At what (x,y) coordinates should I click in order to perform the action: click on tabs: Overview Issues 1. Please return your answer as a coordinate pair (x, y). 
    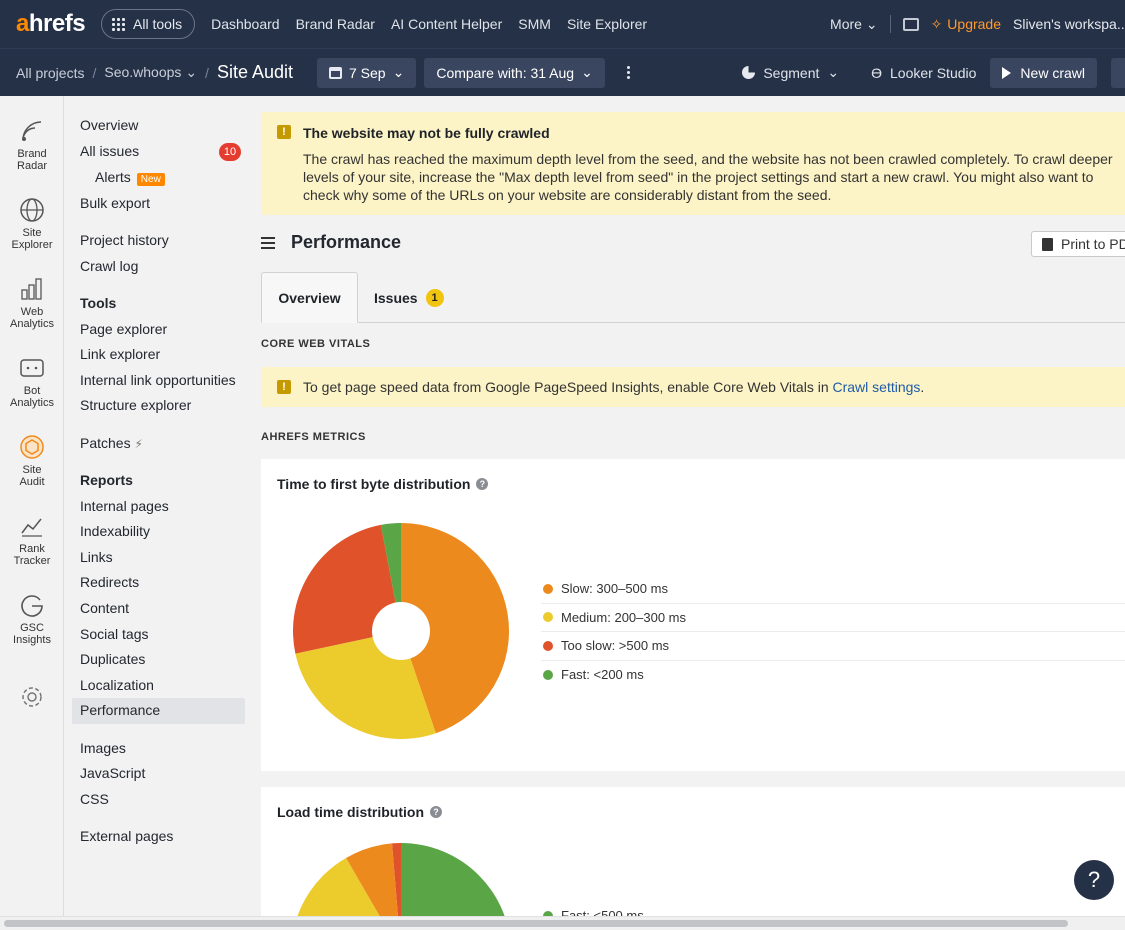
    Looking at the image, I should click on (693, 297).